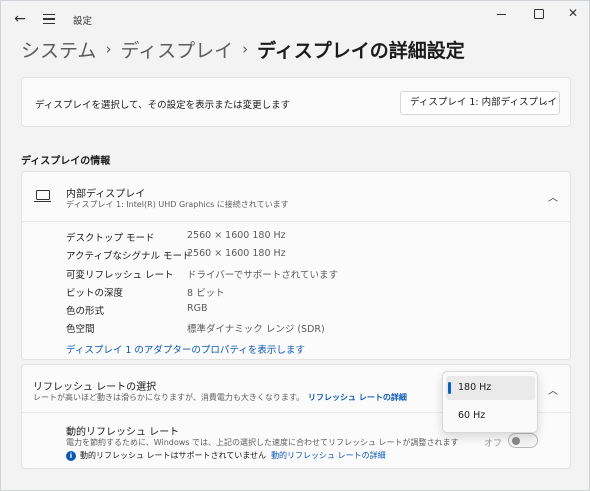  Describe the element at coordinates (501, 14) in the screenshot. I see `minimize-button` at that location.